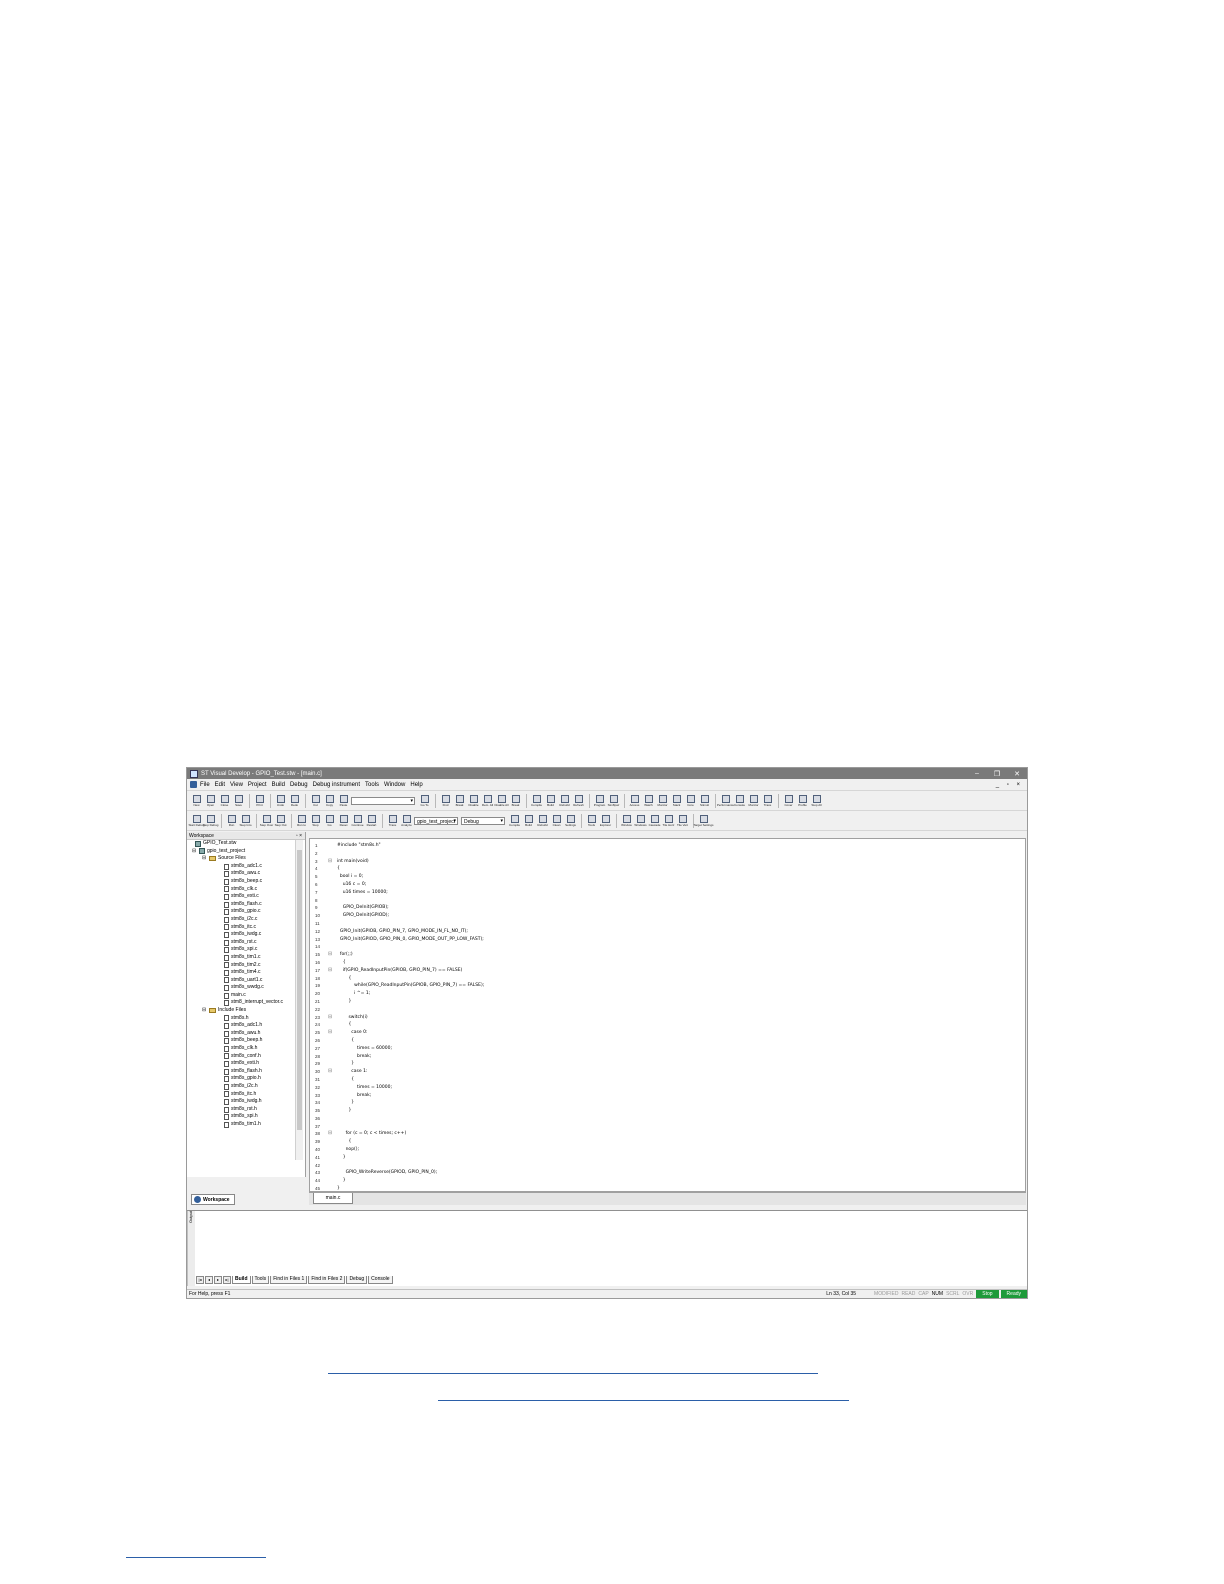 The height and width of the screenshot is (1584, 1224). What do you see at coordinates (357, 820) in the screenshot?
I see `toolbar-button-continue: Continue` at bounding box center [357, 820].